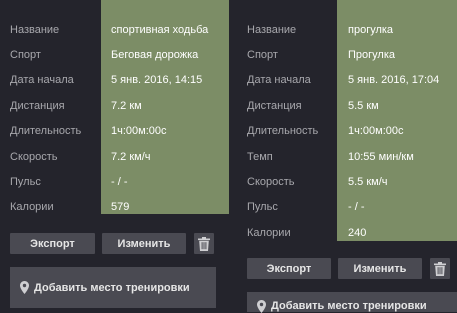 Image resolution: width=457 pixels, height=313 pixels. Describe the element at coordinates (371, 29) in the screenshot. I see `field-value: прогулка` at that location.